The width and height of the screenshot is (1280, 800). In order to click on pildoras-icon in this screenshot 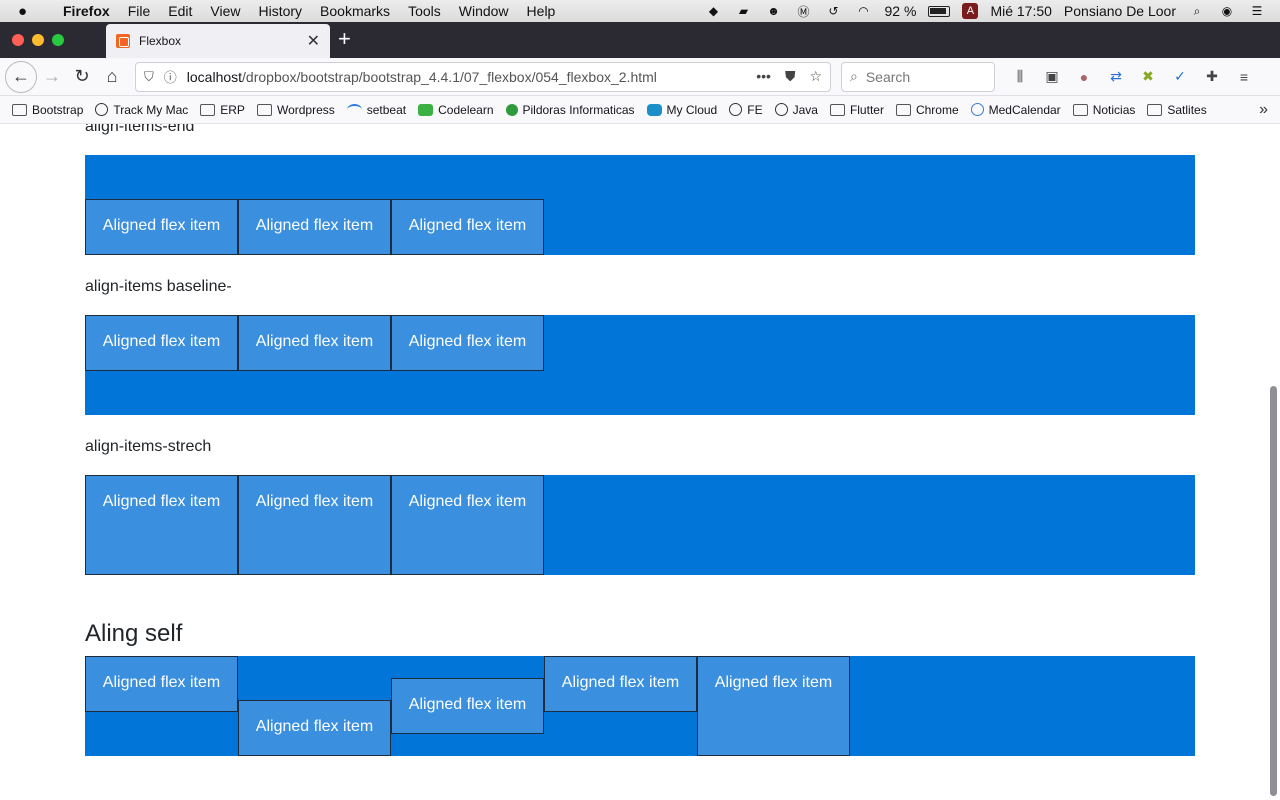, I will do `click(511, 109)`.